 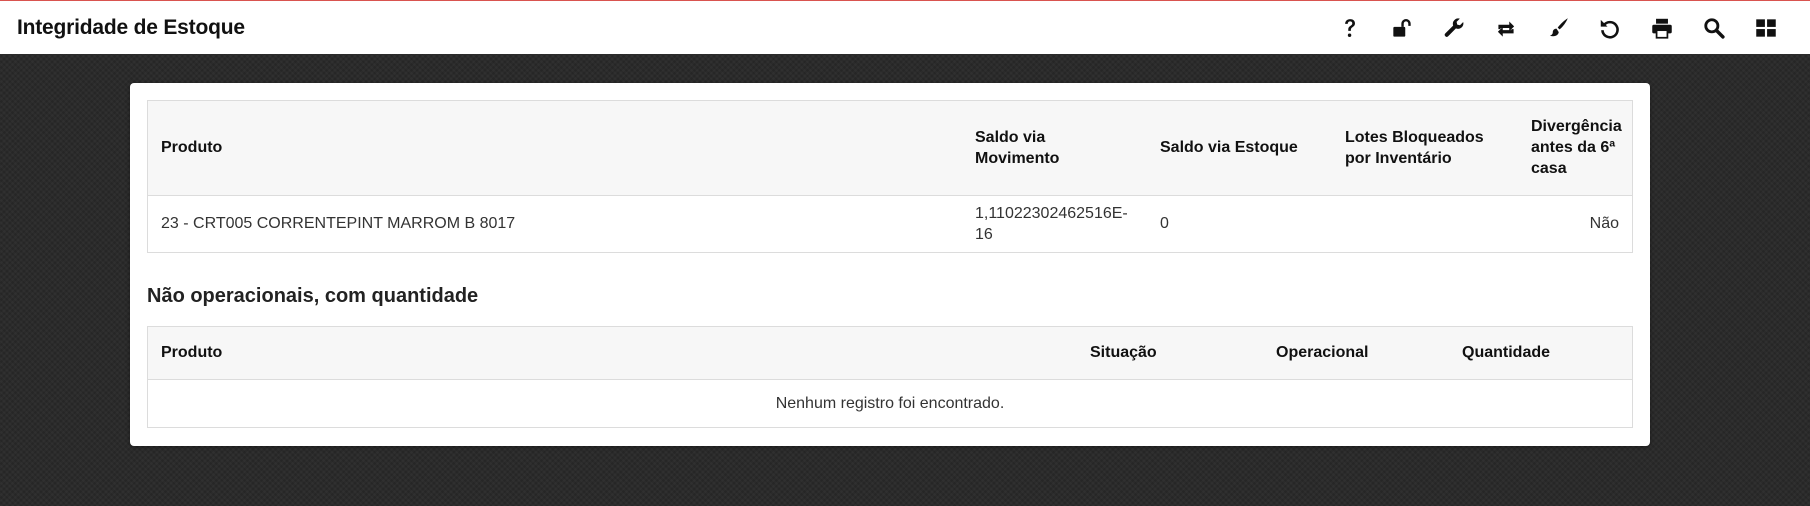 I want to click on help-icon, so click(x=1350, y=27).